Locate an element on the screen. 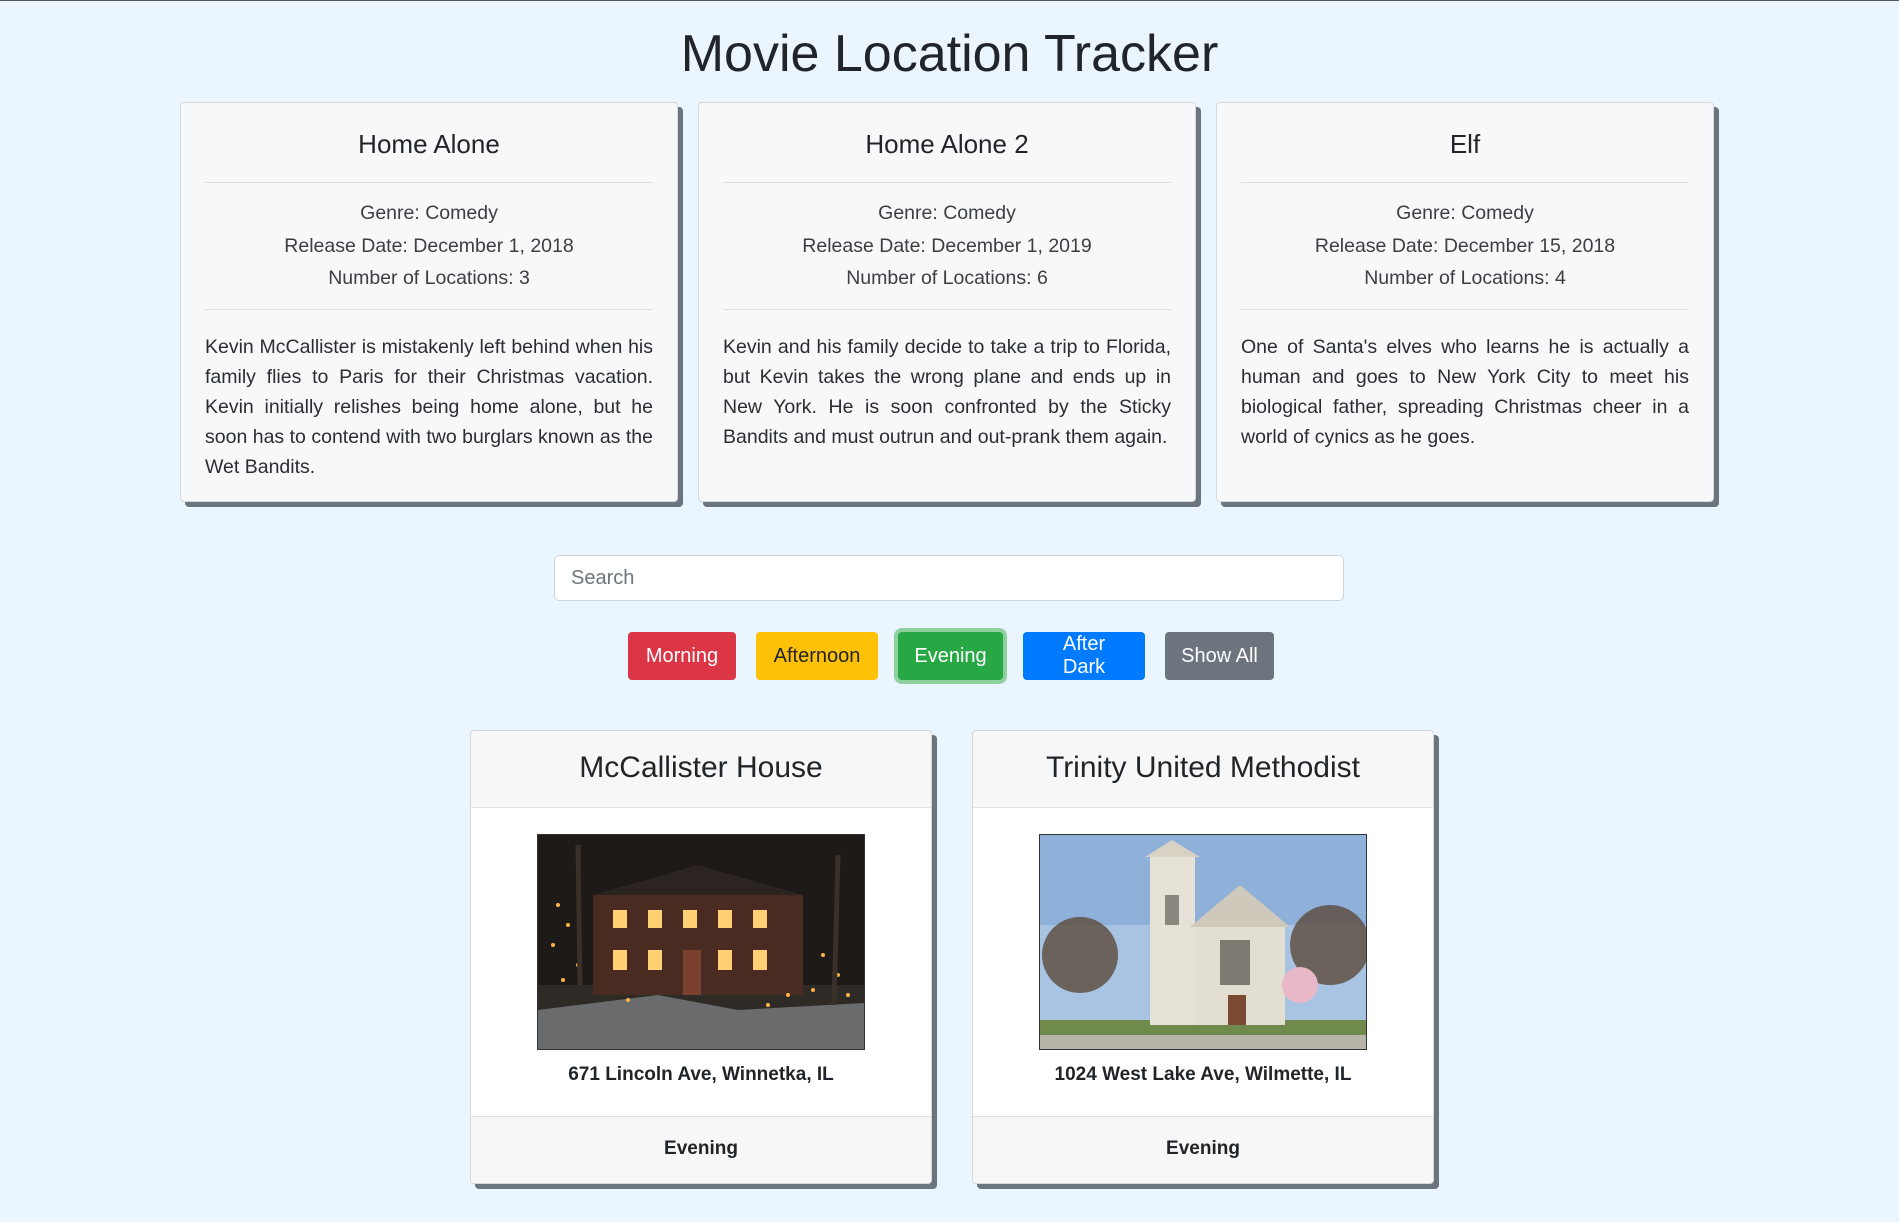  location-body: 671 Lincoln Ave, Winnetka, IL is located at coordinates (701, 962).